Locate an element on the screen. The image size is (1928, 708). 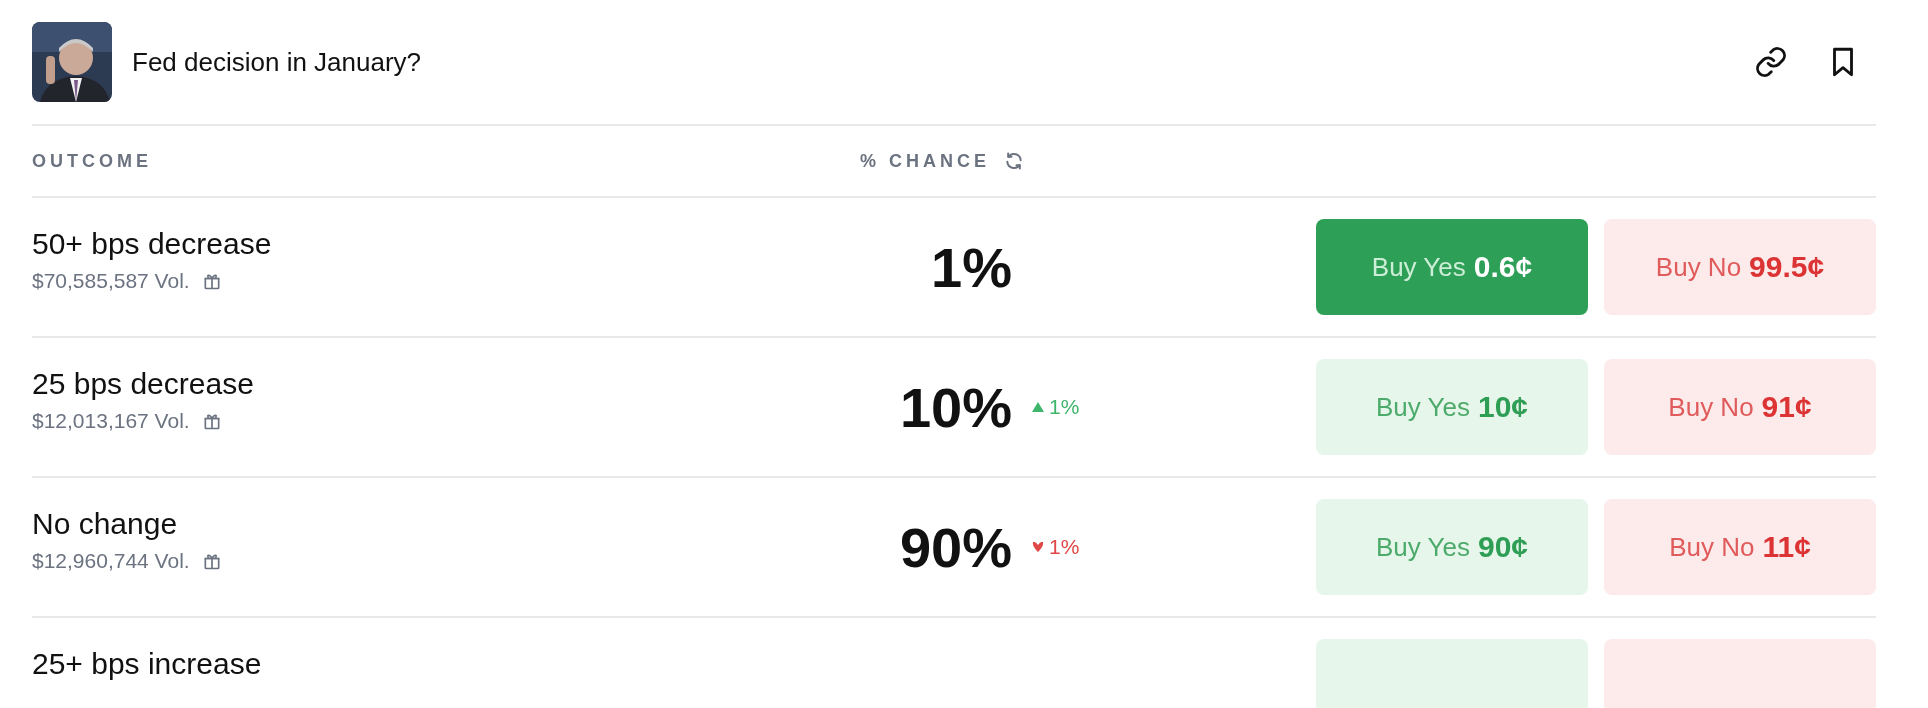
chance-percent: 1% is located at coordinates (971, 267).